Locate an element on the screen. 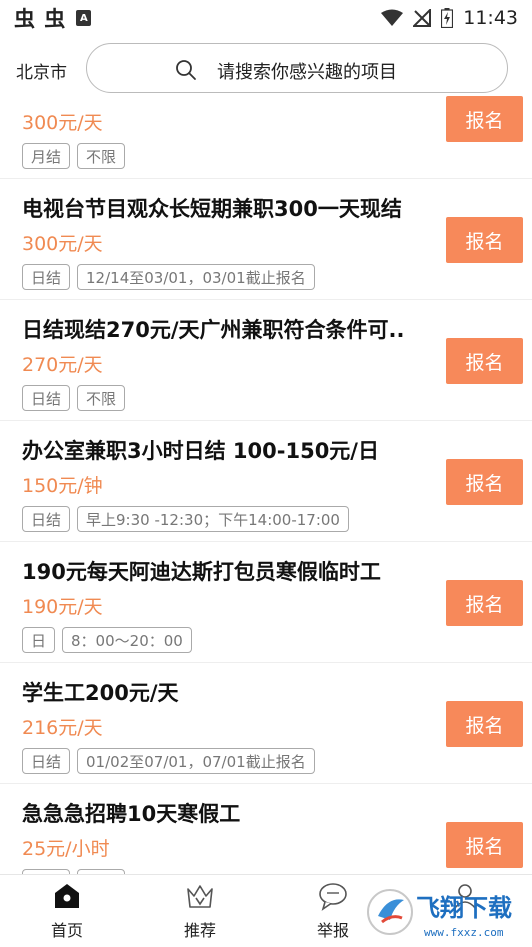 This screenshot has height=947, width=532. status-bar-right: 11:43 is located at coordinates (449, 18).